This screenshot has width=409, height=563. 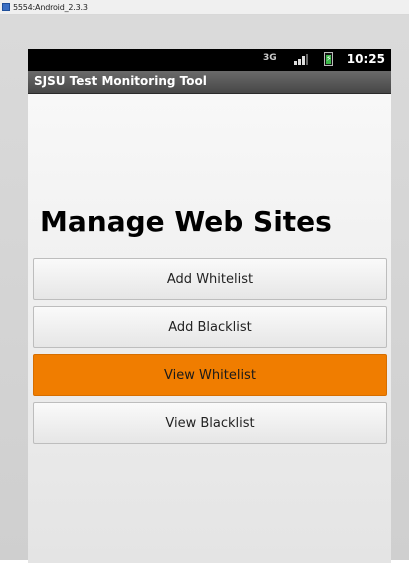 I want to click on add-blacklist-button: Add Blacklist, so click(x=210, y=327).